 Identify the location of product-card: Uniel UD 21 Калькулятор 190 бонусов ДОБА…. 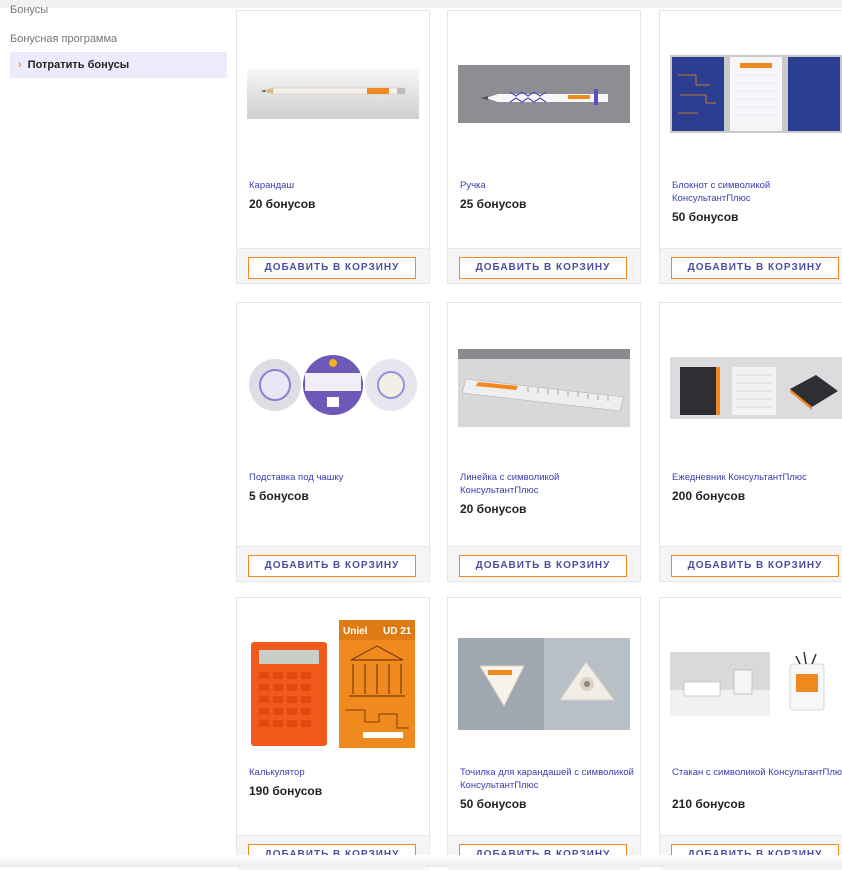
(333, 733).